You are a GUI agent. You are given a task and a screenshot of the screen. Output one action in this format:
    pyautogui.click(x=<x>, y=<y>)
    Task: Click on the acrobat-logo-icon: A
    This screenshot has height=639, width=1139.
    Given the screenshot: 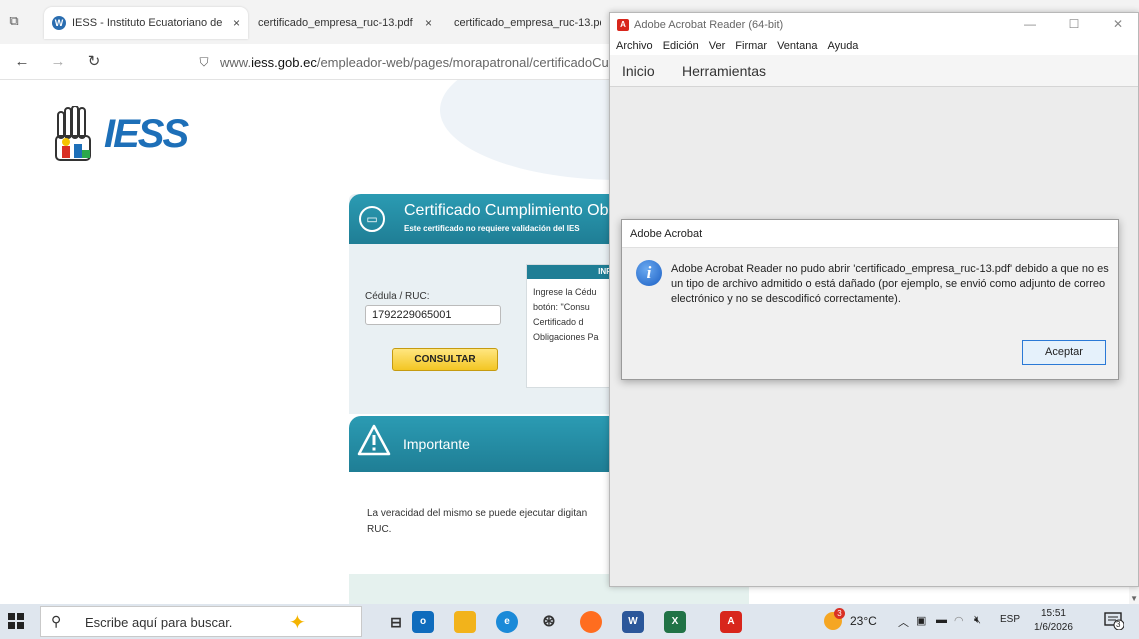 What is the action you would take?
    pyautogui.click(x=623, y=25)
    